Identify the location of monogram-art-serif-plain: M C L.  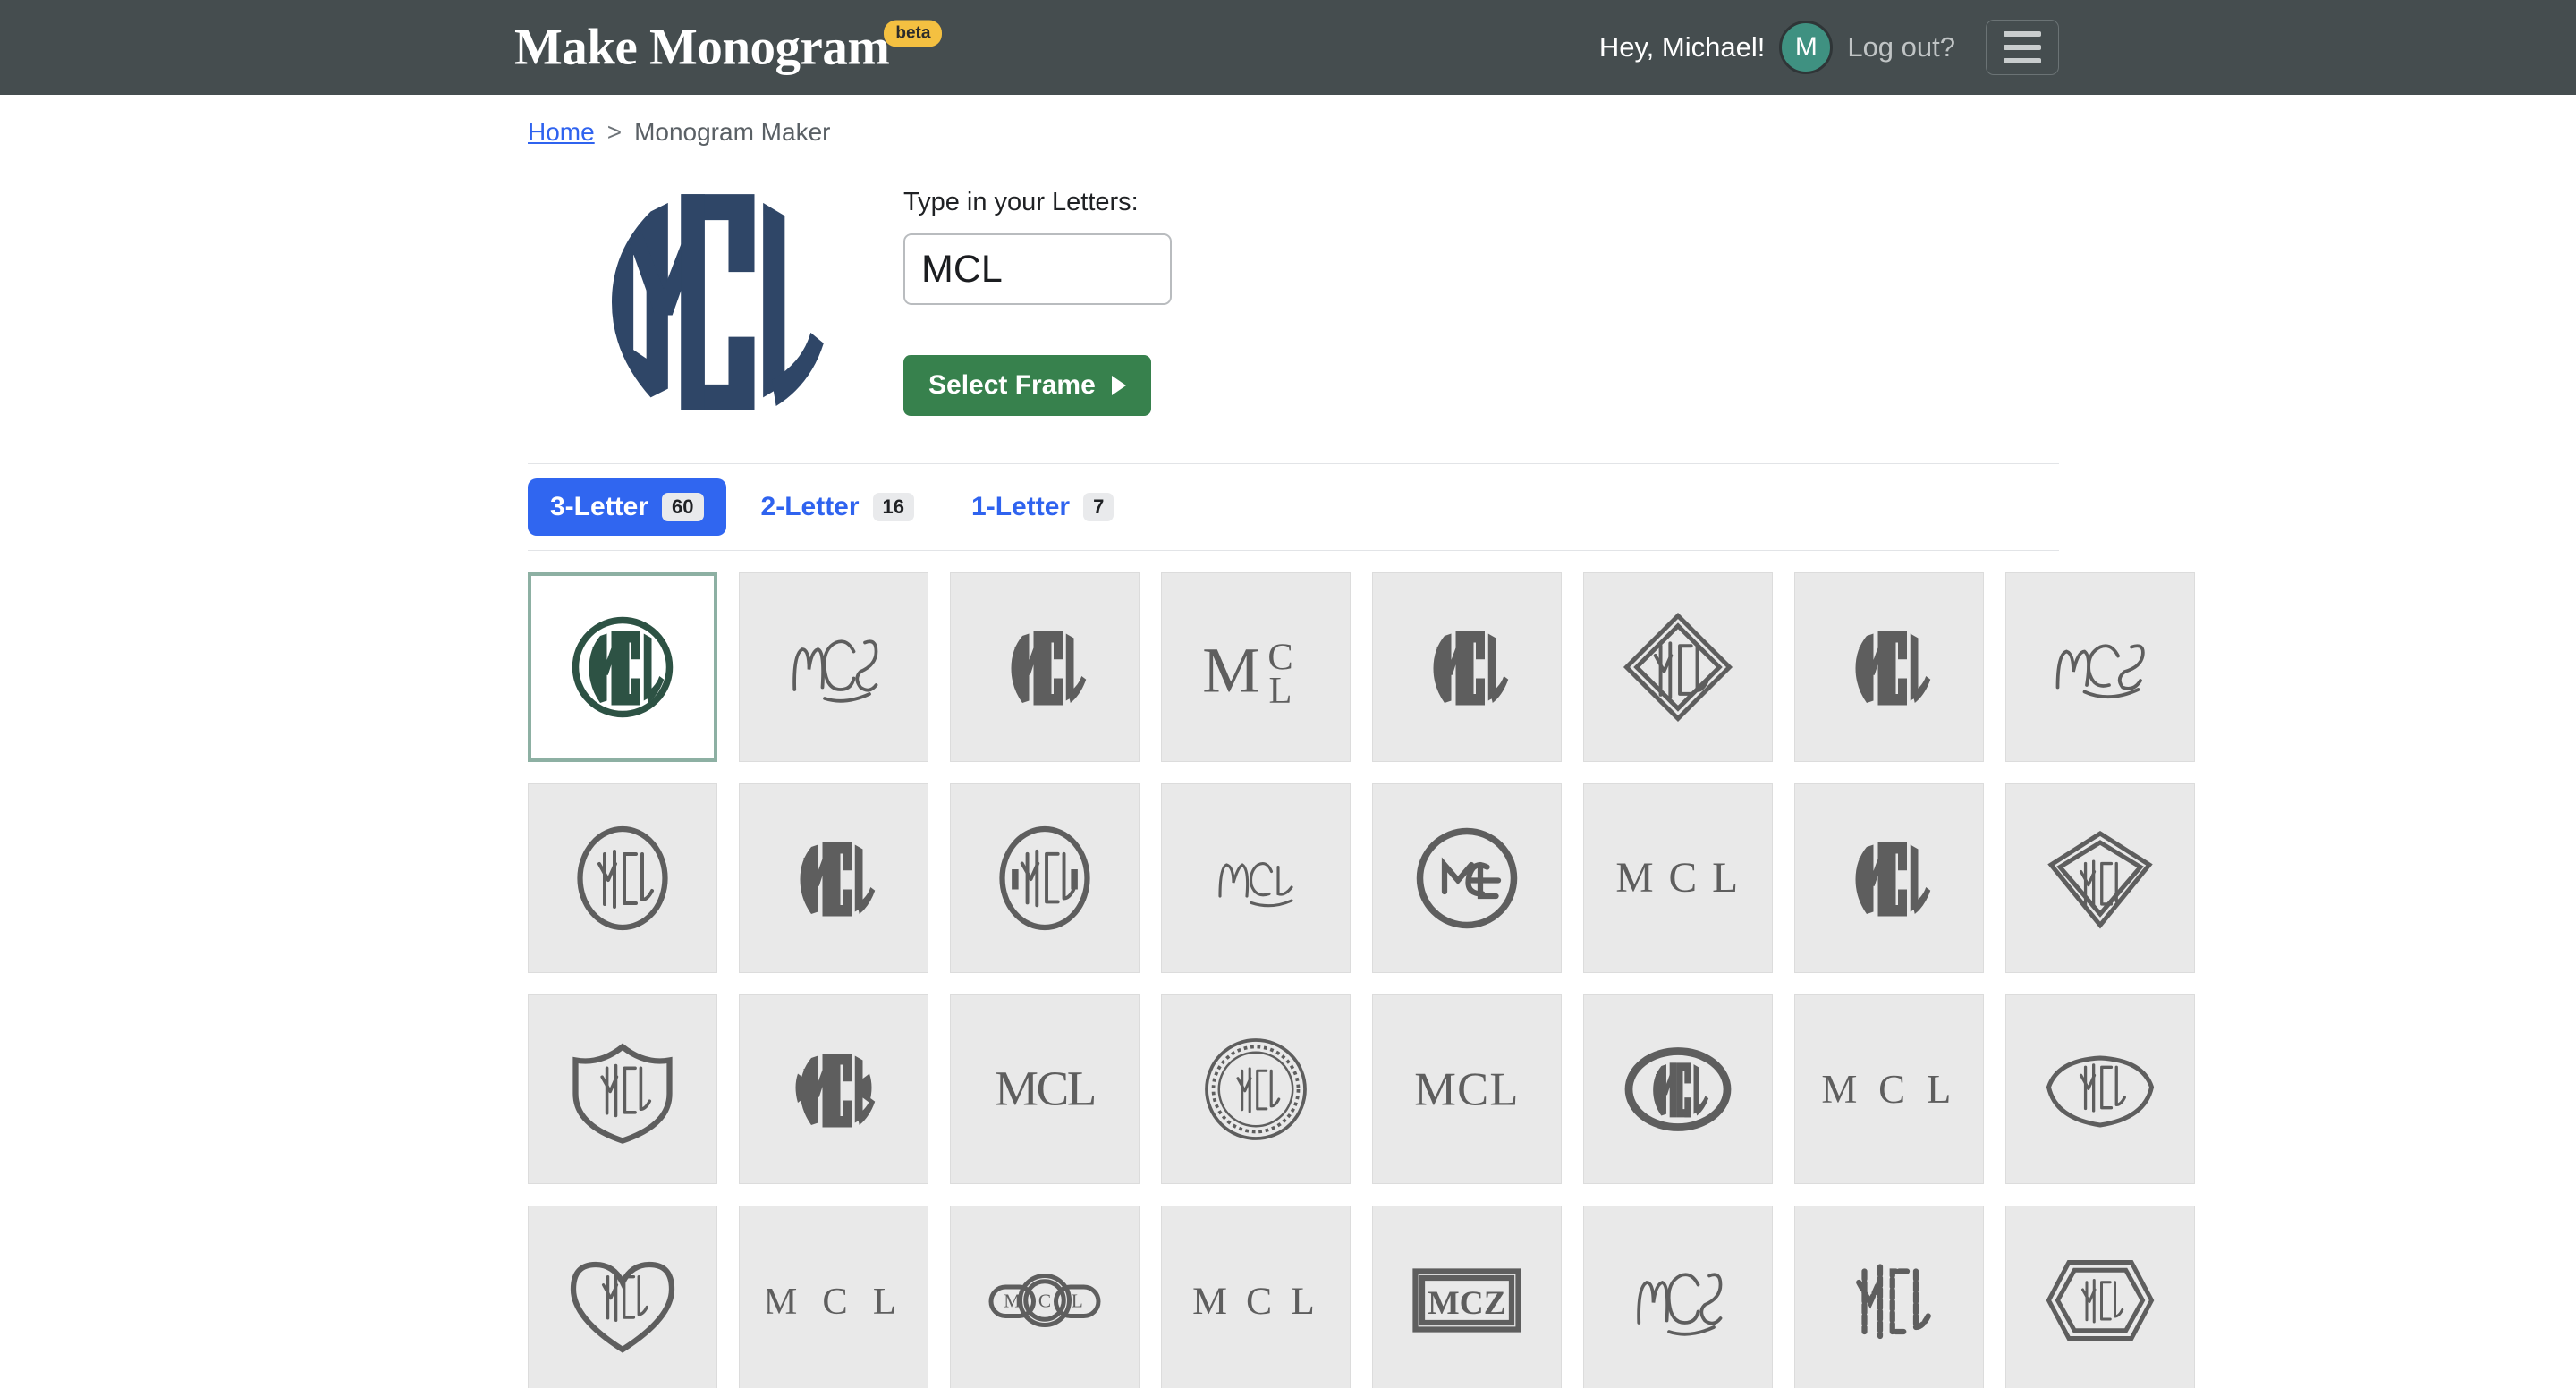
(1255, 1302).